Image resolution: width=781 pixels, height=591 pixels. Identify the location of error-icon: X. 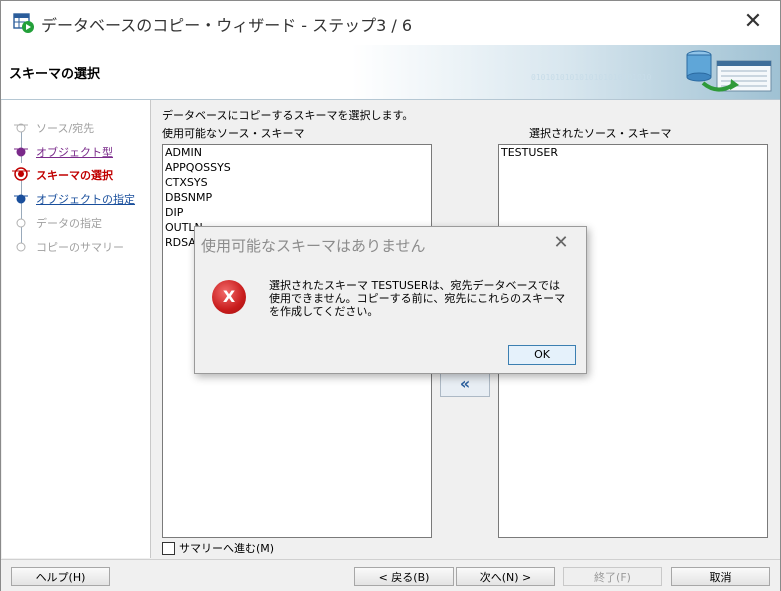
(229, 297).